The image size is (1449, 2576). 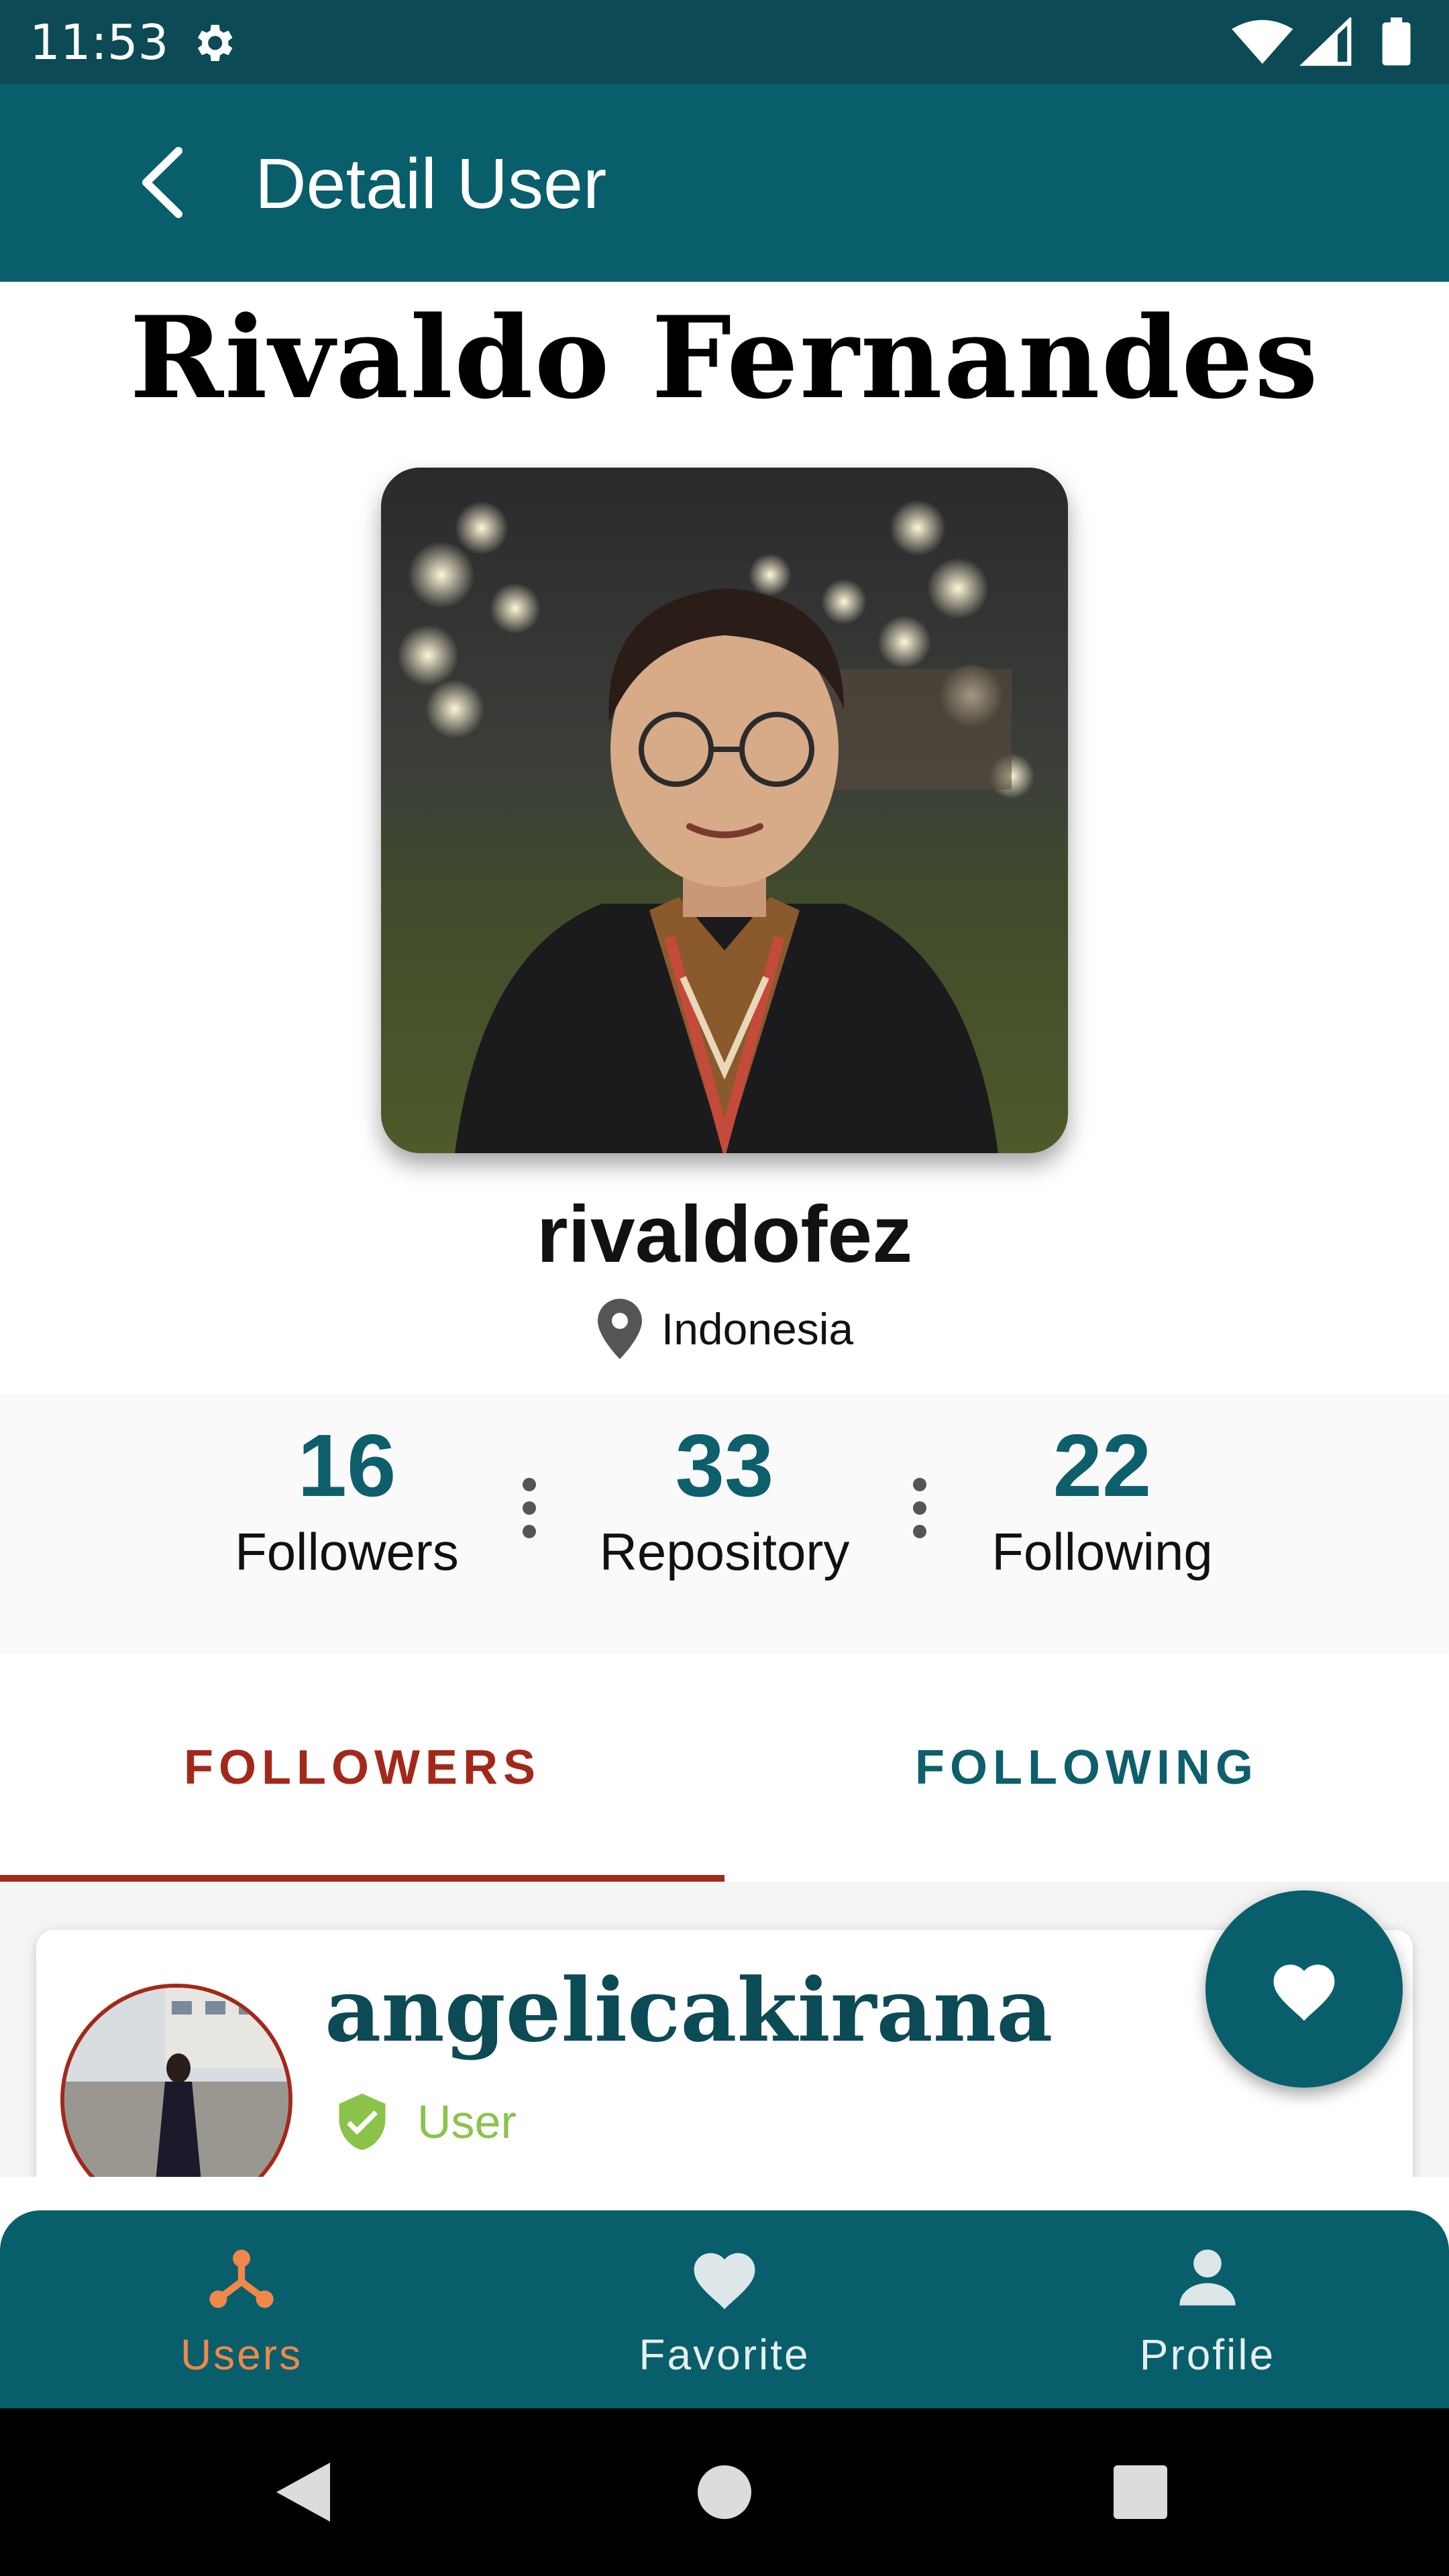 I want to click on square-recents-icon, so click(x=1140, y=2492).